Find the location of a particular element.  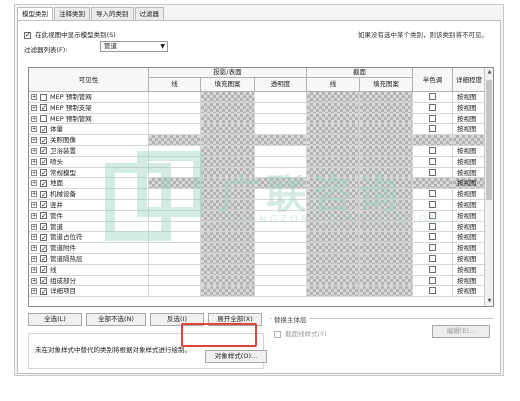

category-name-cell: + 管道占位符 is located at coordinates (89, 237).